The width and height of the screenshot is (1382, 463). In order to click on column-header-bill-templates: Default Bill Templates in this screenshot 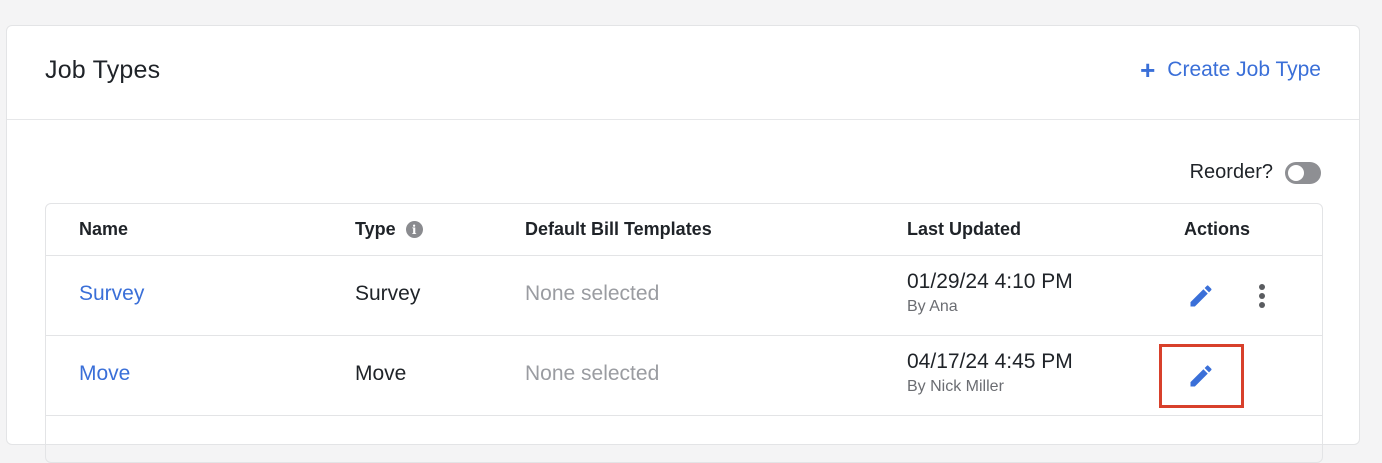, I will do `click(618, 229)`.